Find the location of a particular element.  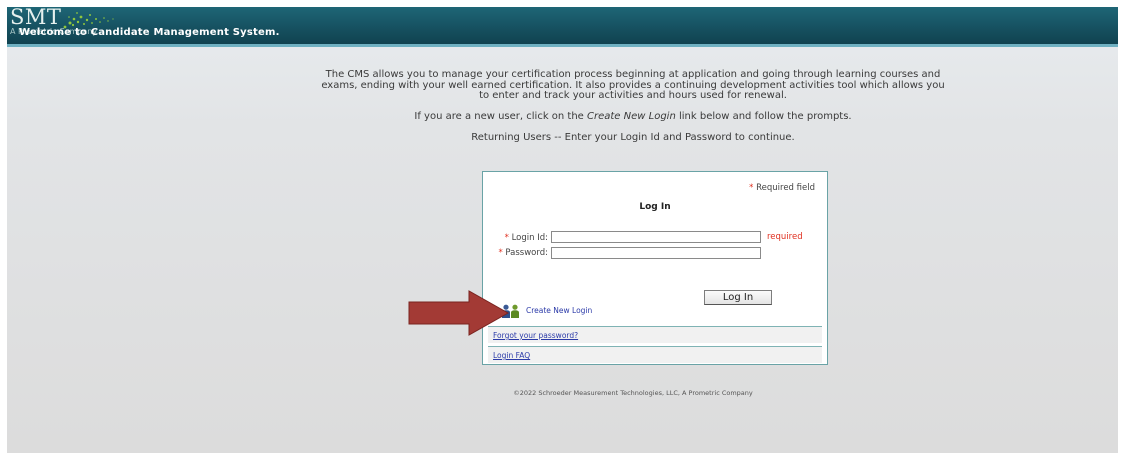

login-id-input is located at coordinates (656, 237).